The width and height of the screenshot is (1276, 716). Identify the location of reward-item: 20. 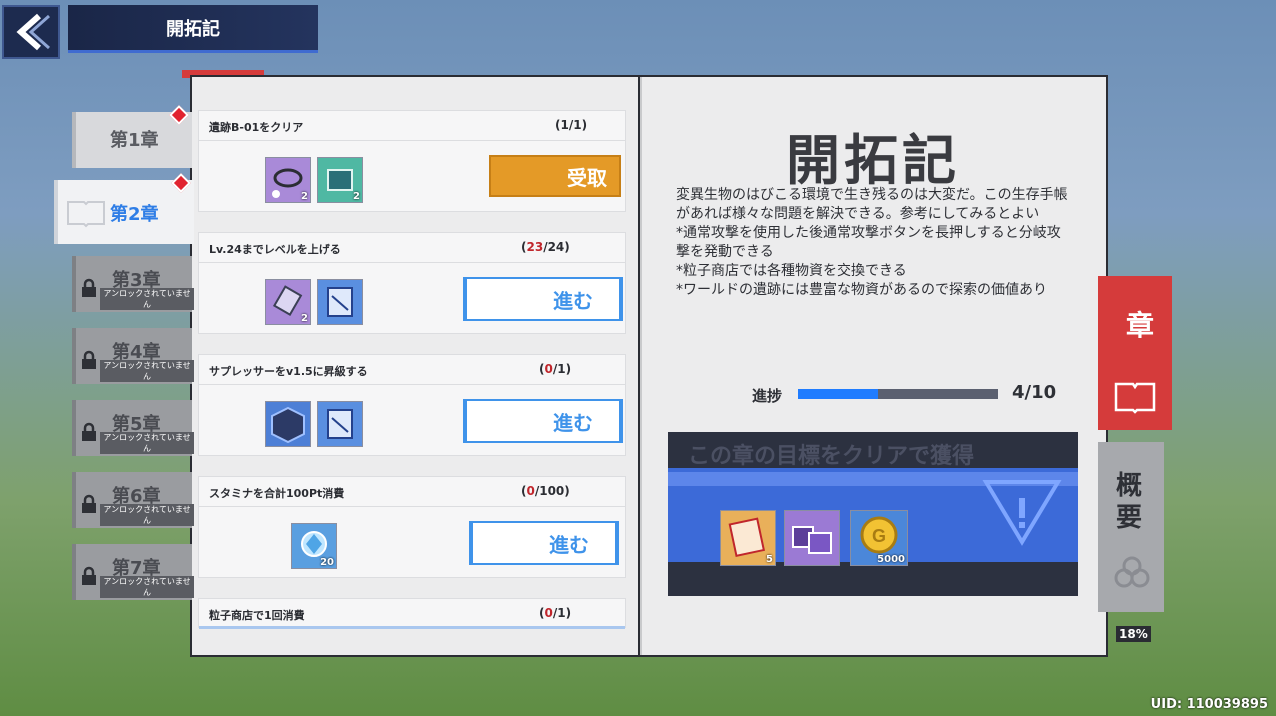
(314, 546).